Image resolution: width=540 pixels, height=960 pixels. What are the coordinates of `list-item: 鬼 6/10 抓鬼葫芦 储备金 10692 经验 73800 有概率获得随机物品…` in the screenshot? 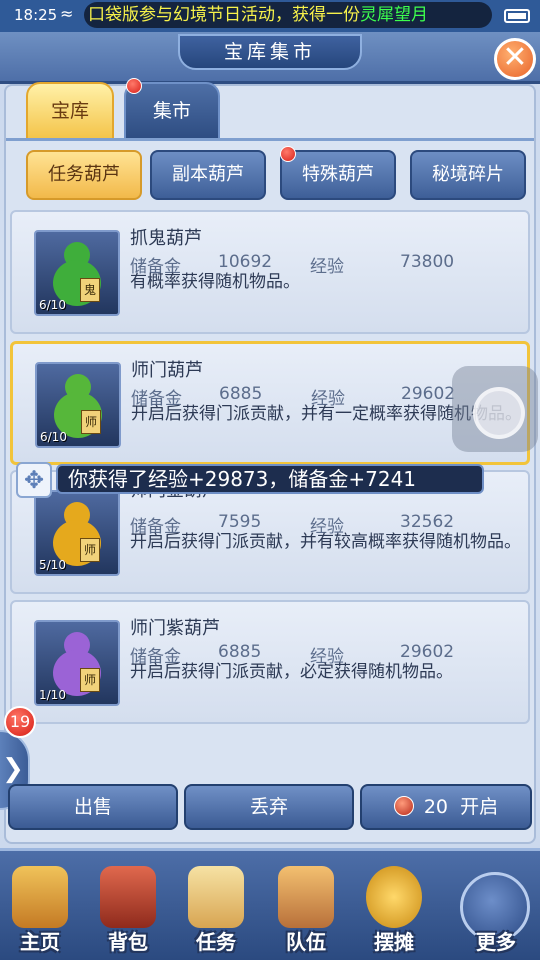 It's located at (270, 272).